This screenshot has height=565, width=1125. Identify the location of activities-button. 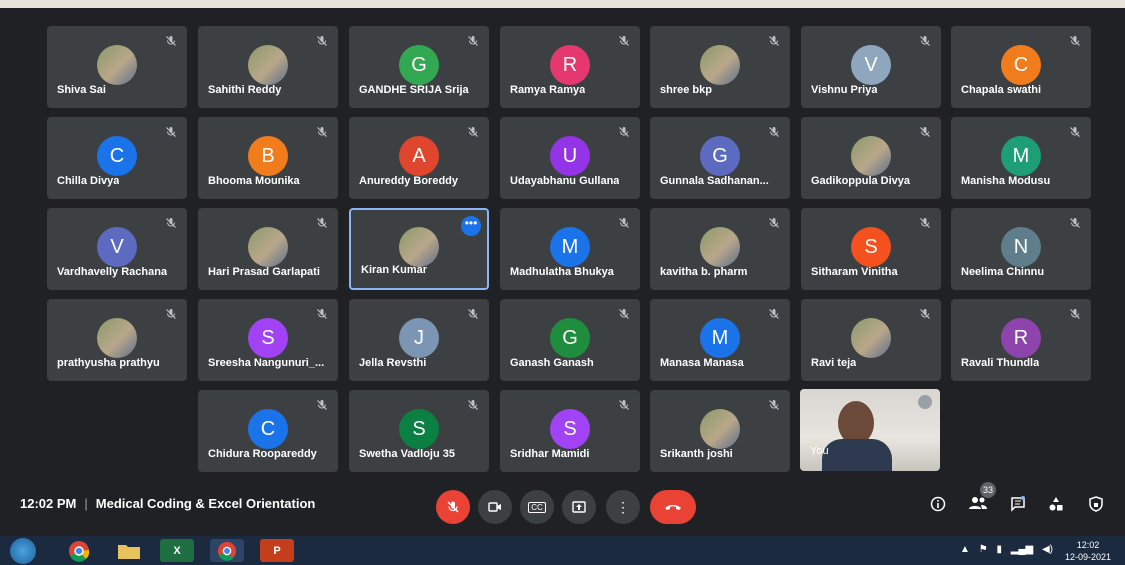
(1056, 506).